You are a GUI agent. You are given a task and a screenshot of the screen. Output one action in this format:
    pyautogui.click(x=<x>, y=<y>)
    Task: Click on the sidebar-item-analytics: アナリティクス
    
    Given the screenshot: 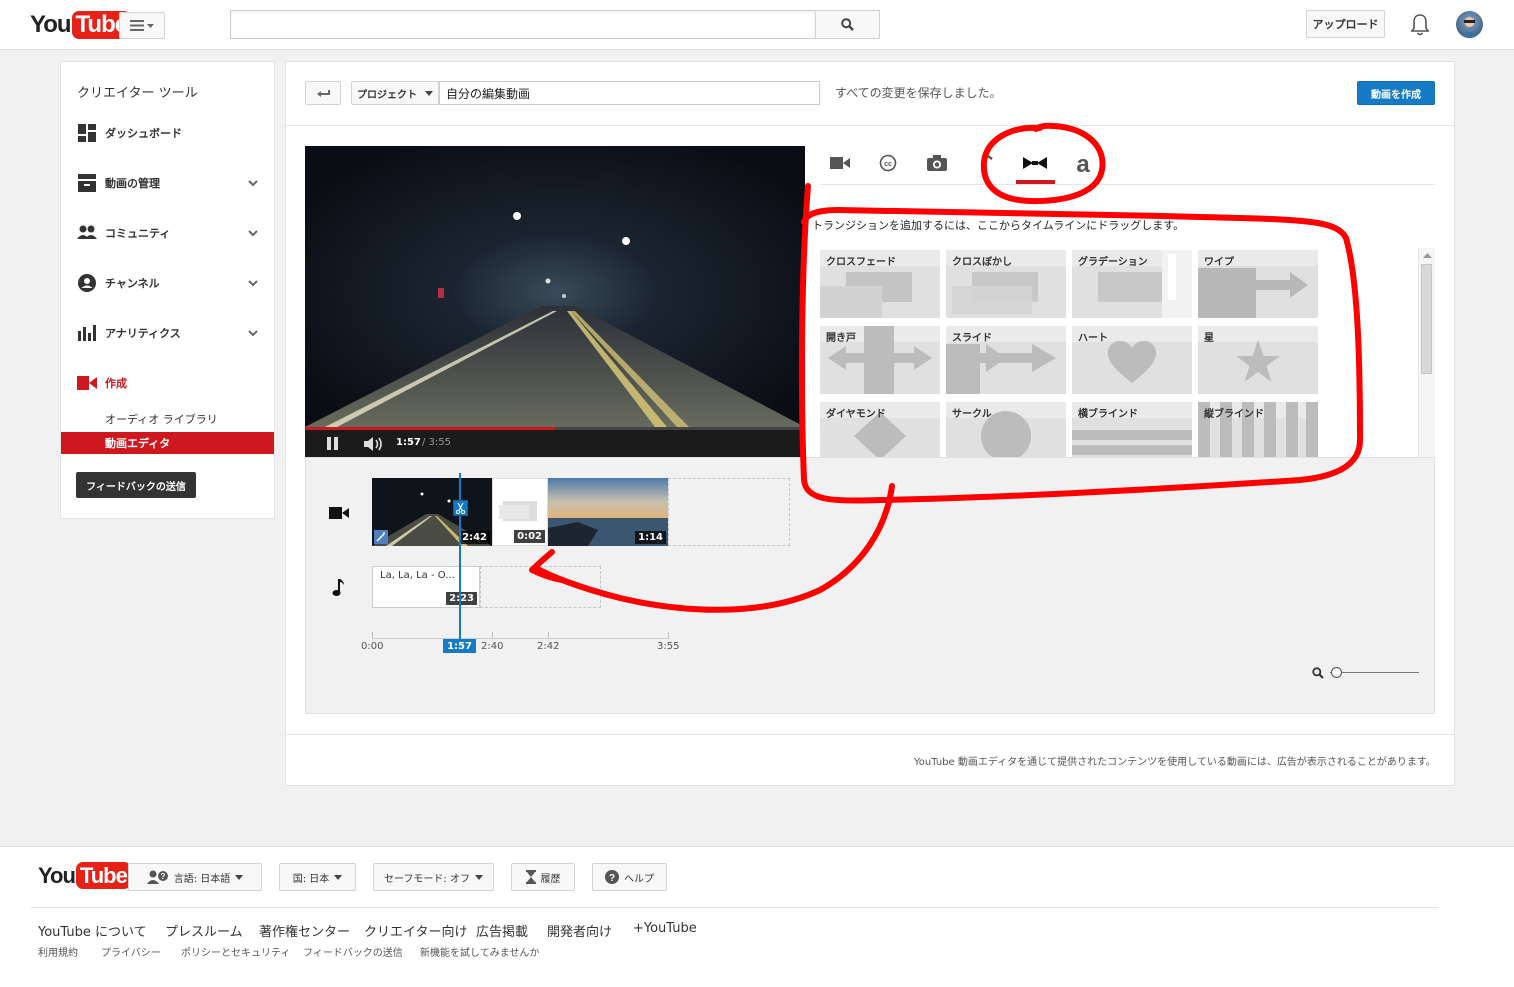 What is the action you would take?
    pyautogui.click(x=167, y=333)
    